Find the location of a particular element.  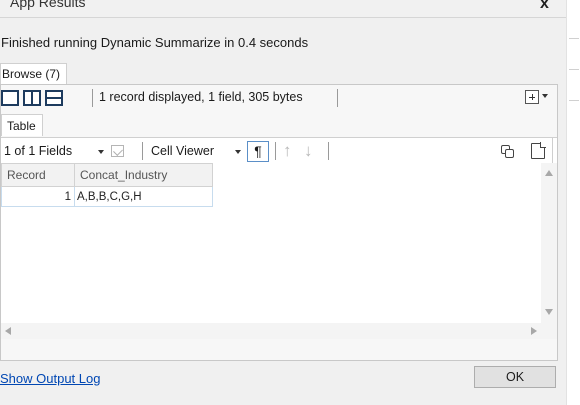

scroll-left-icon is located at coordinates (8, 331).